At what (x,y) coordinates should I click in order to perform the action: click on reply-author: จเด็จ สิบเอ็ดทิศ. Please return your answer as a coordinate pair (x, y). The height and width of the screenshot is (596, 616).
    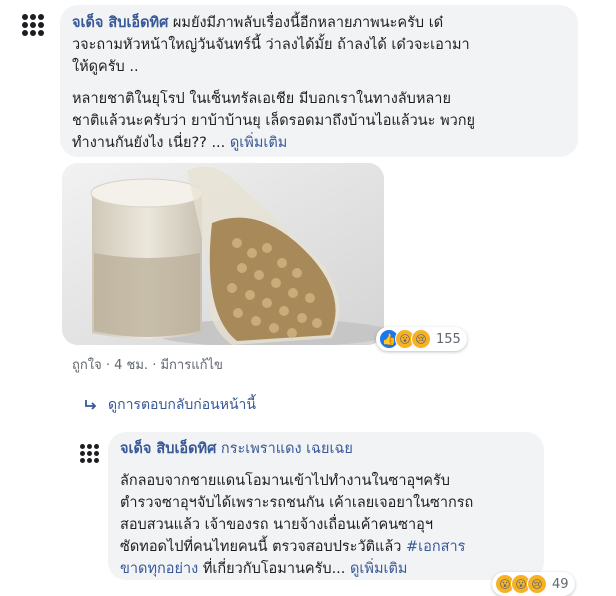
    Looking at the image, I should click on (168, 449).